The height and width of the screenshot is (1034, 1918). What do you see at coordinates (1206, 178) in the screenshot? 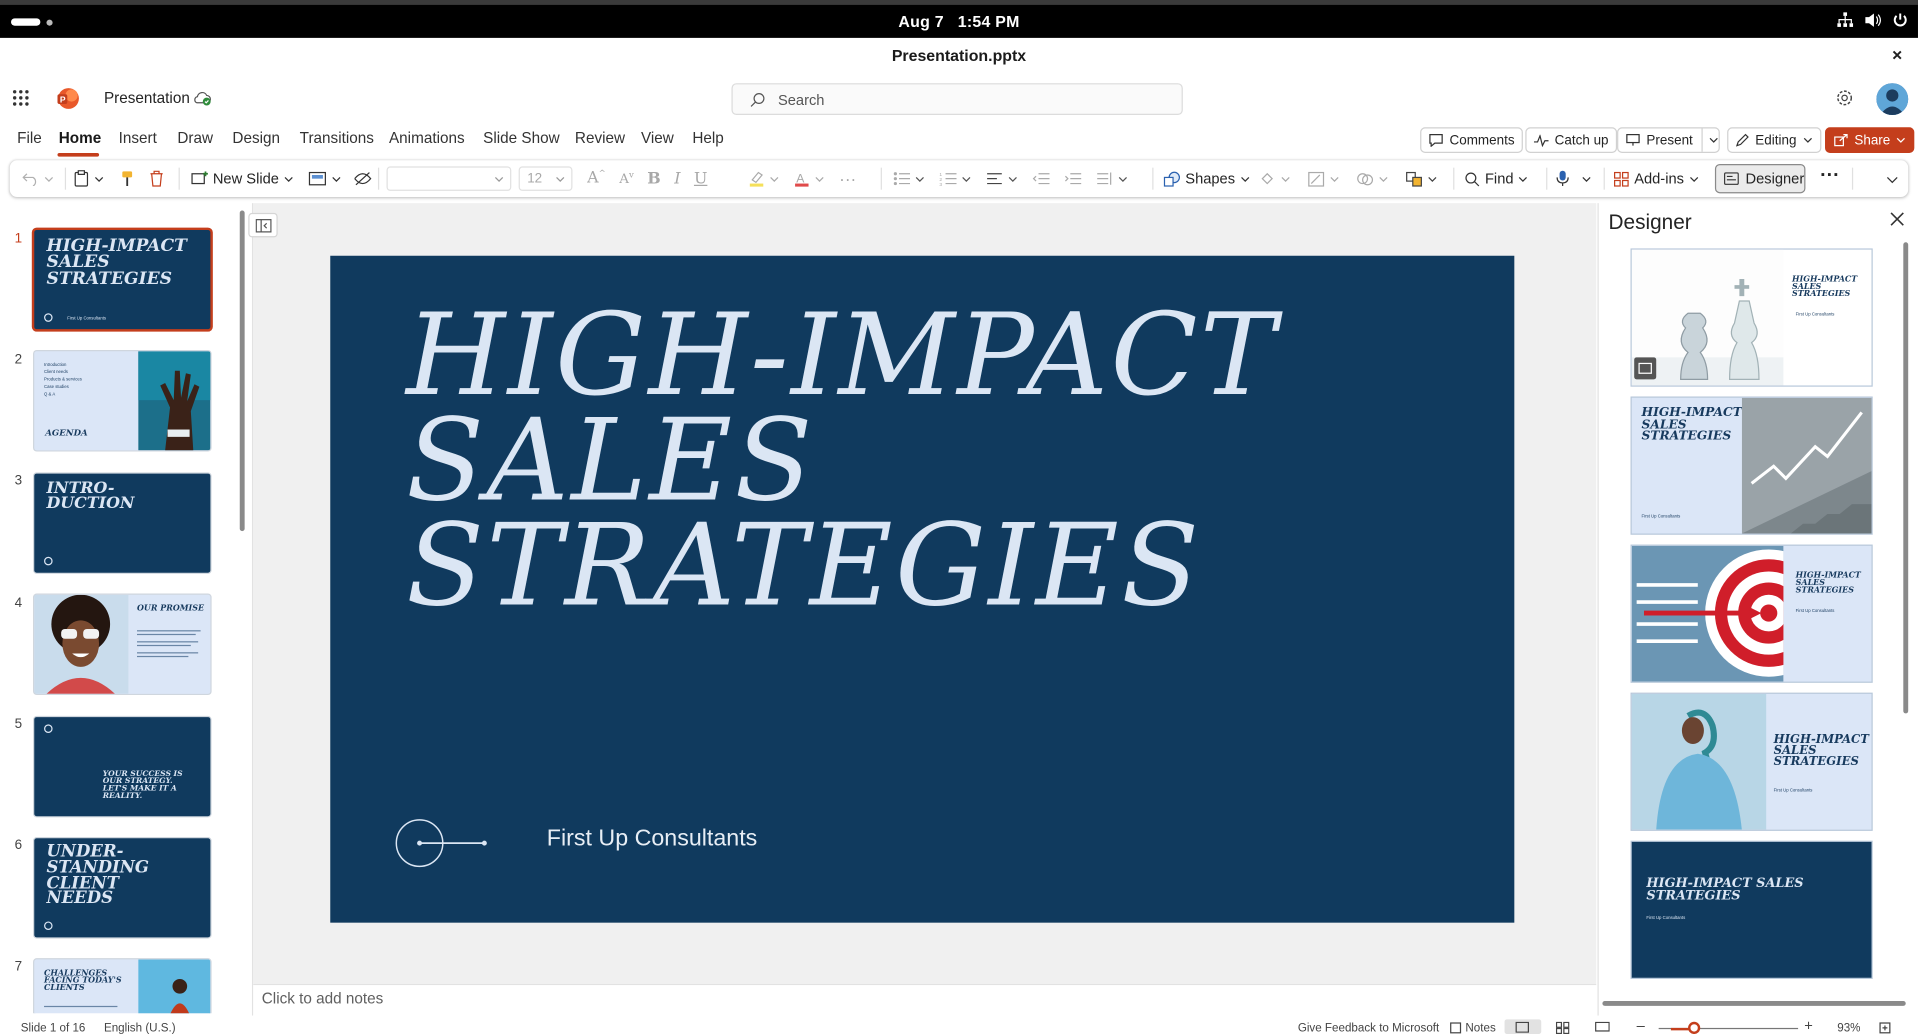
I see `shapes-button: Shapes` at bounding box center [1206, 178].